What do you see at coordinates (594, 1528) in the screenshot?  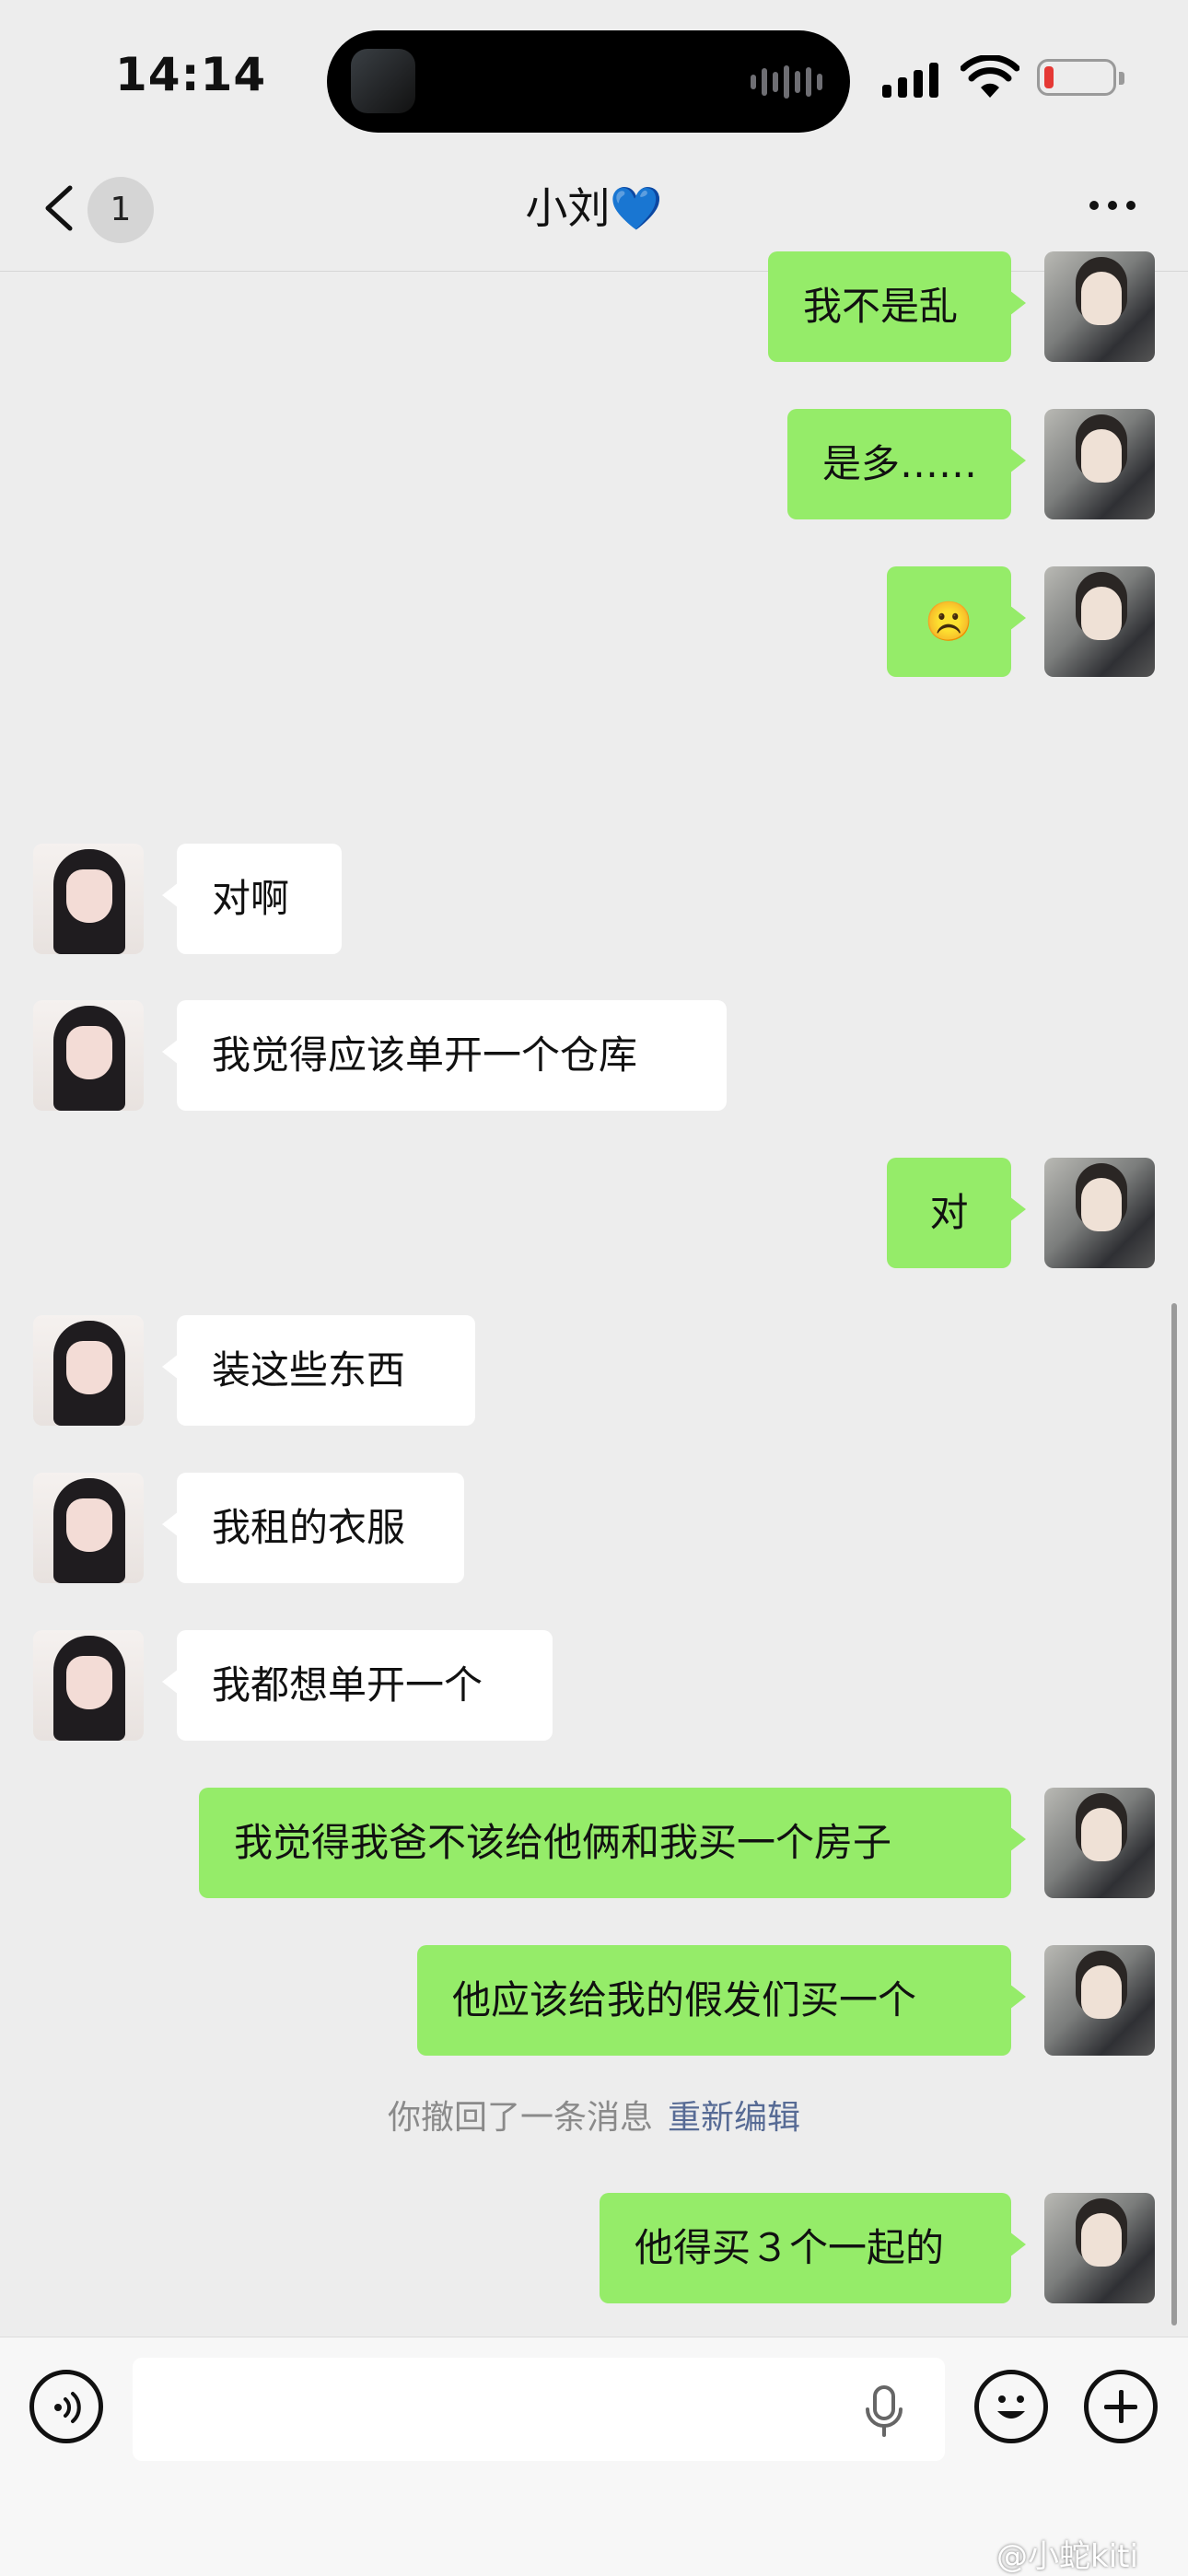 I see `message-row: 我租的衣服` at bounding box center [594, 1528].